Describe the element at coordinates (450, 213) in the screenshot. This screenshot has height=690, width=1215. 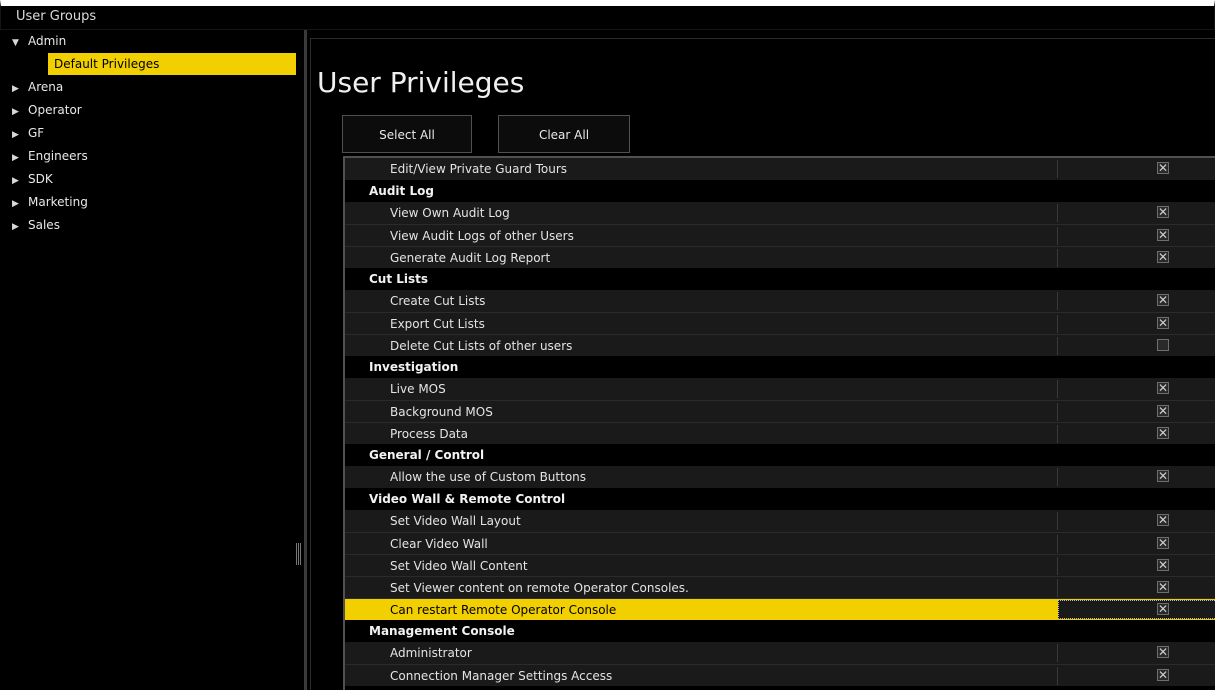
I see `privilege-label: View Own Audit Log` at that location.